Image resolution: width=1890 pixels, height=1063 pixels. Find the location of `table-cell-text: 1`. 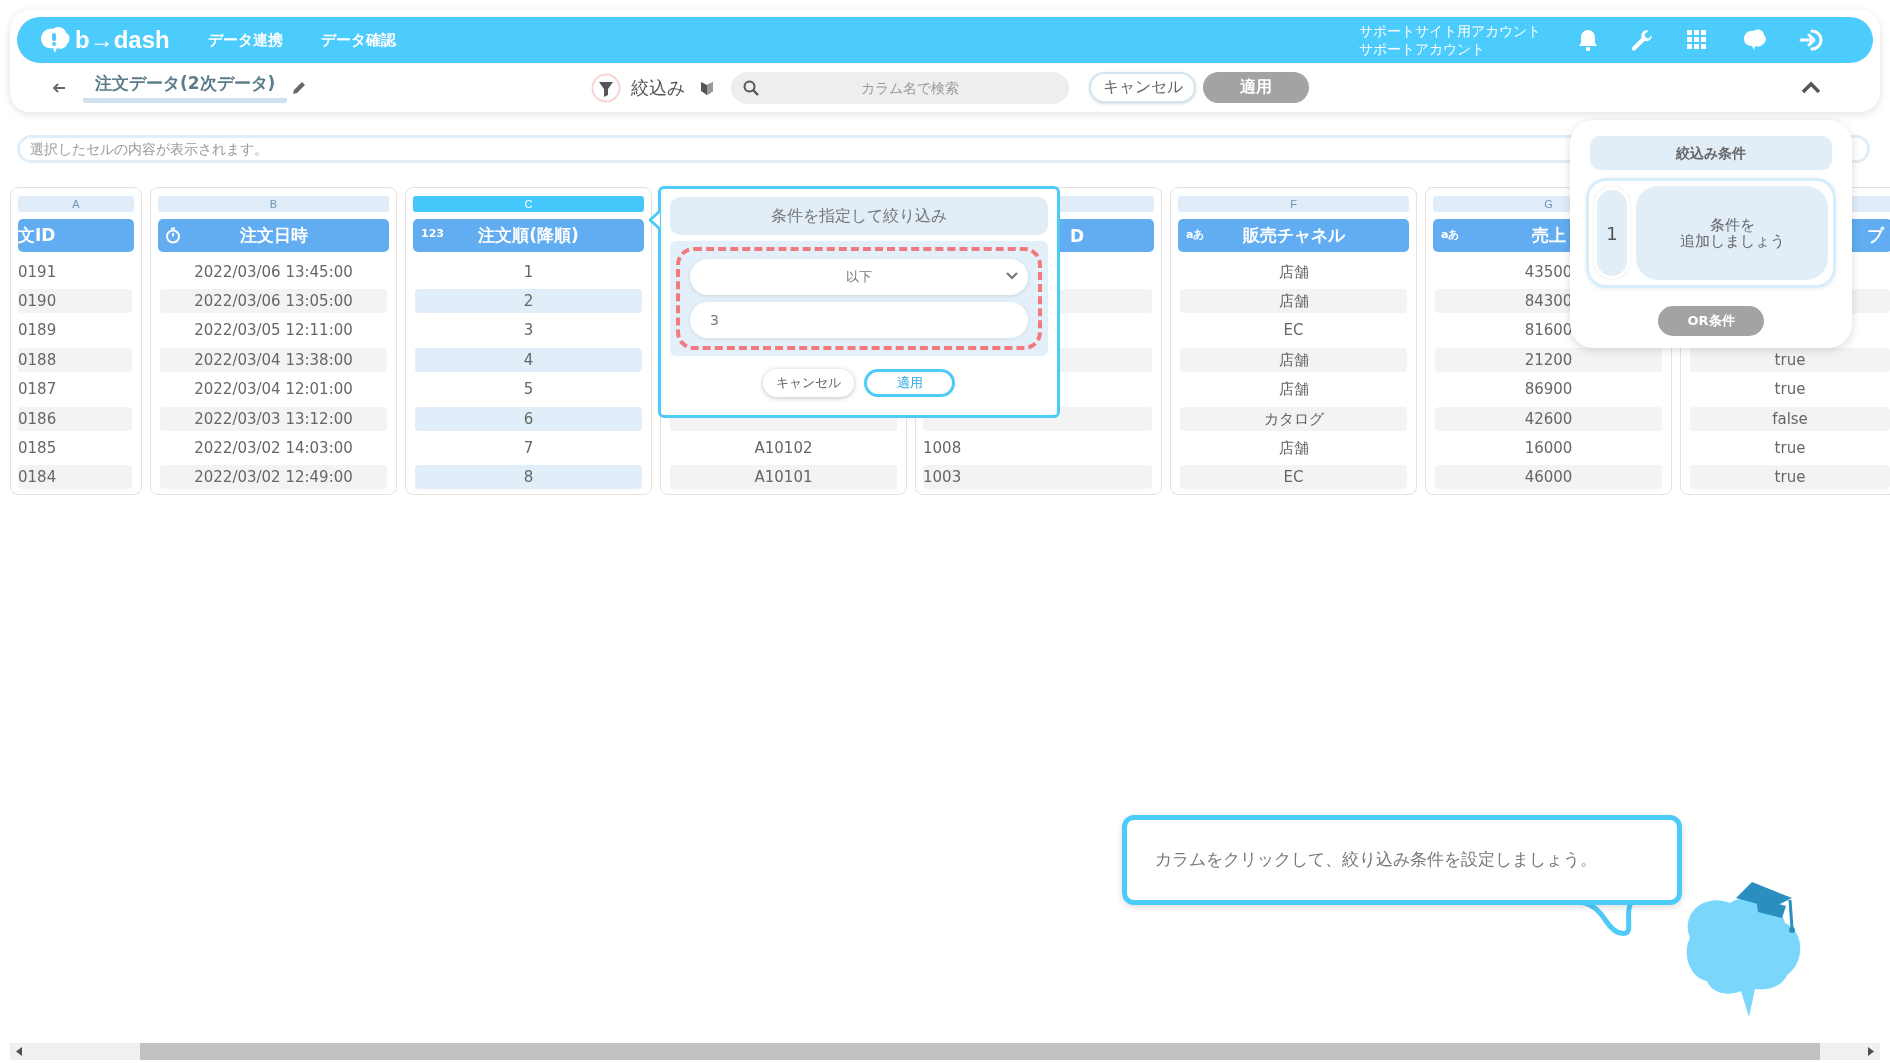

table-cell-text: 1 is located at coordinates (528, 272).